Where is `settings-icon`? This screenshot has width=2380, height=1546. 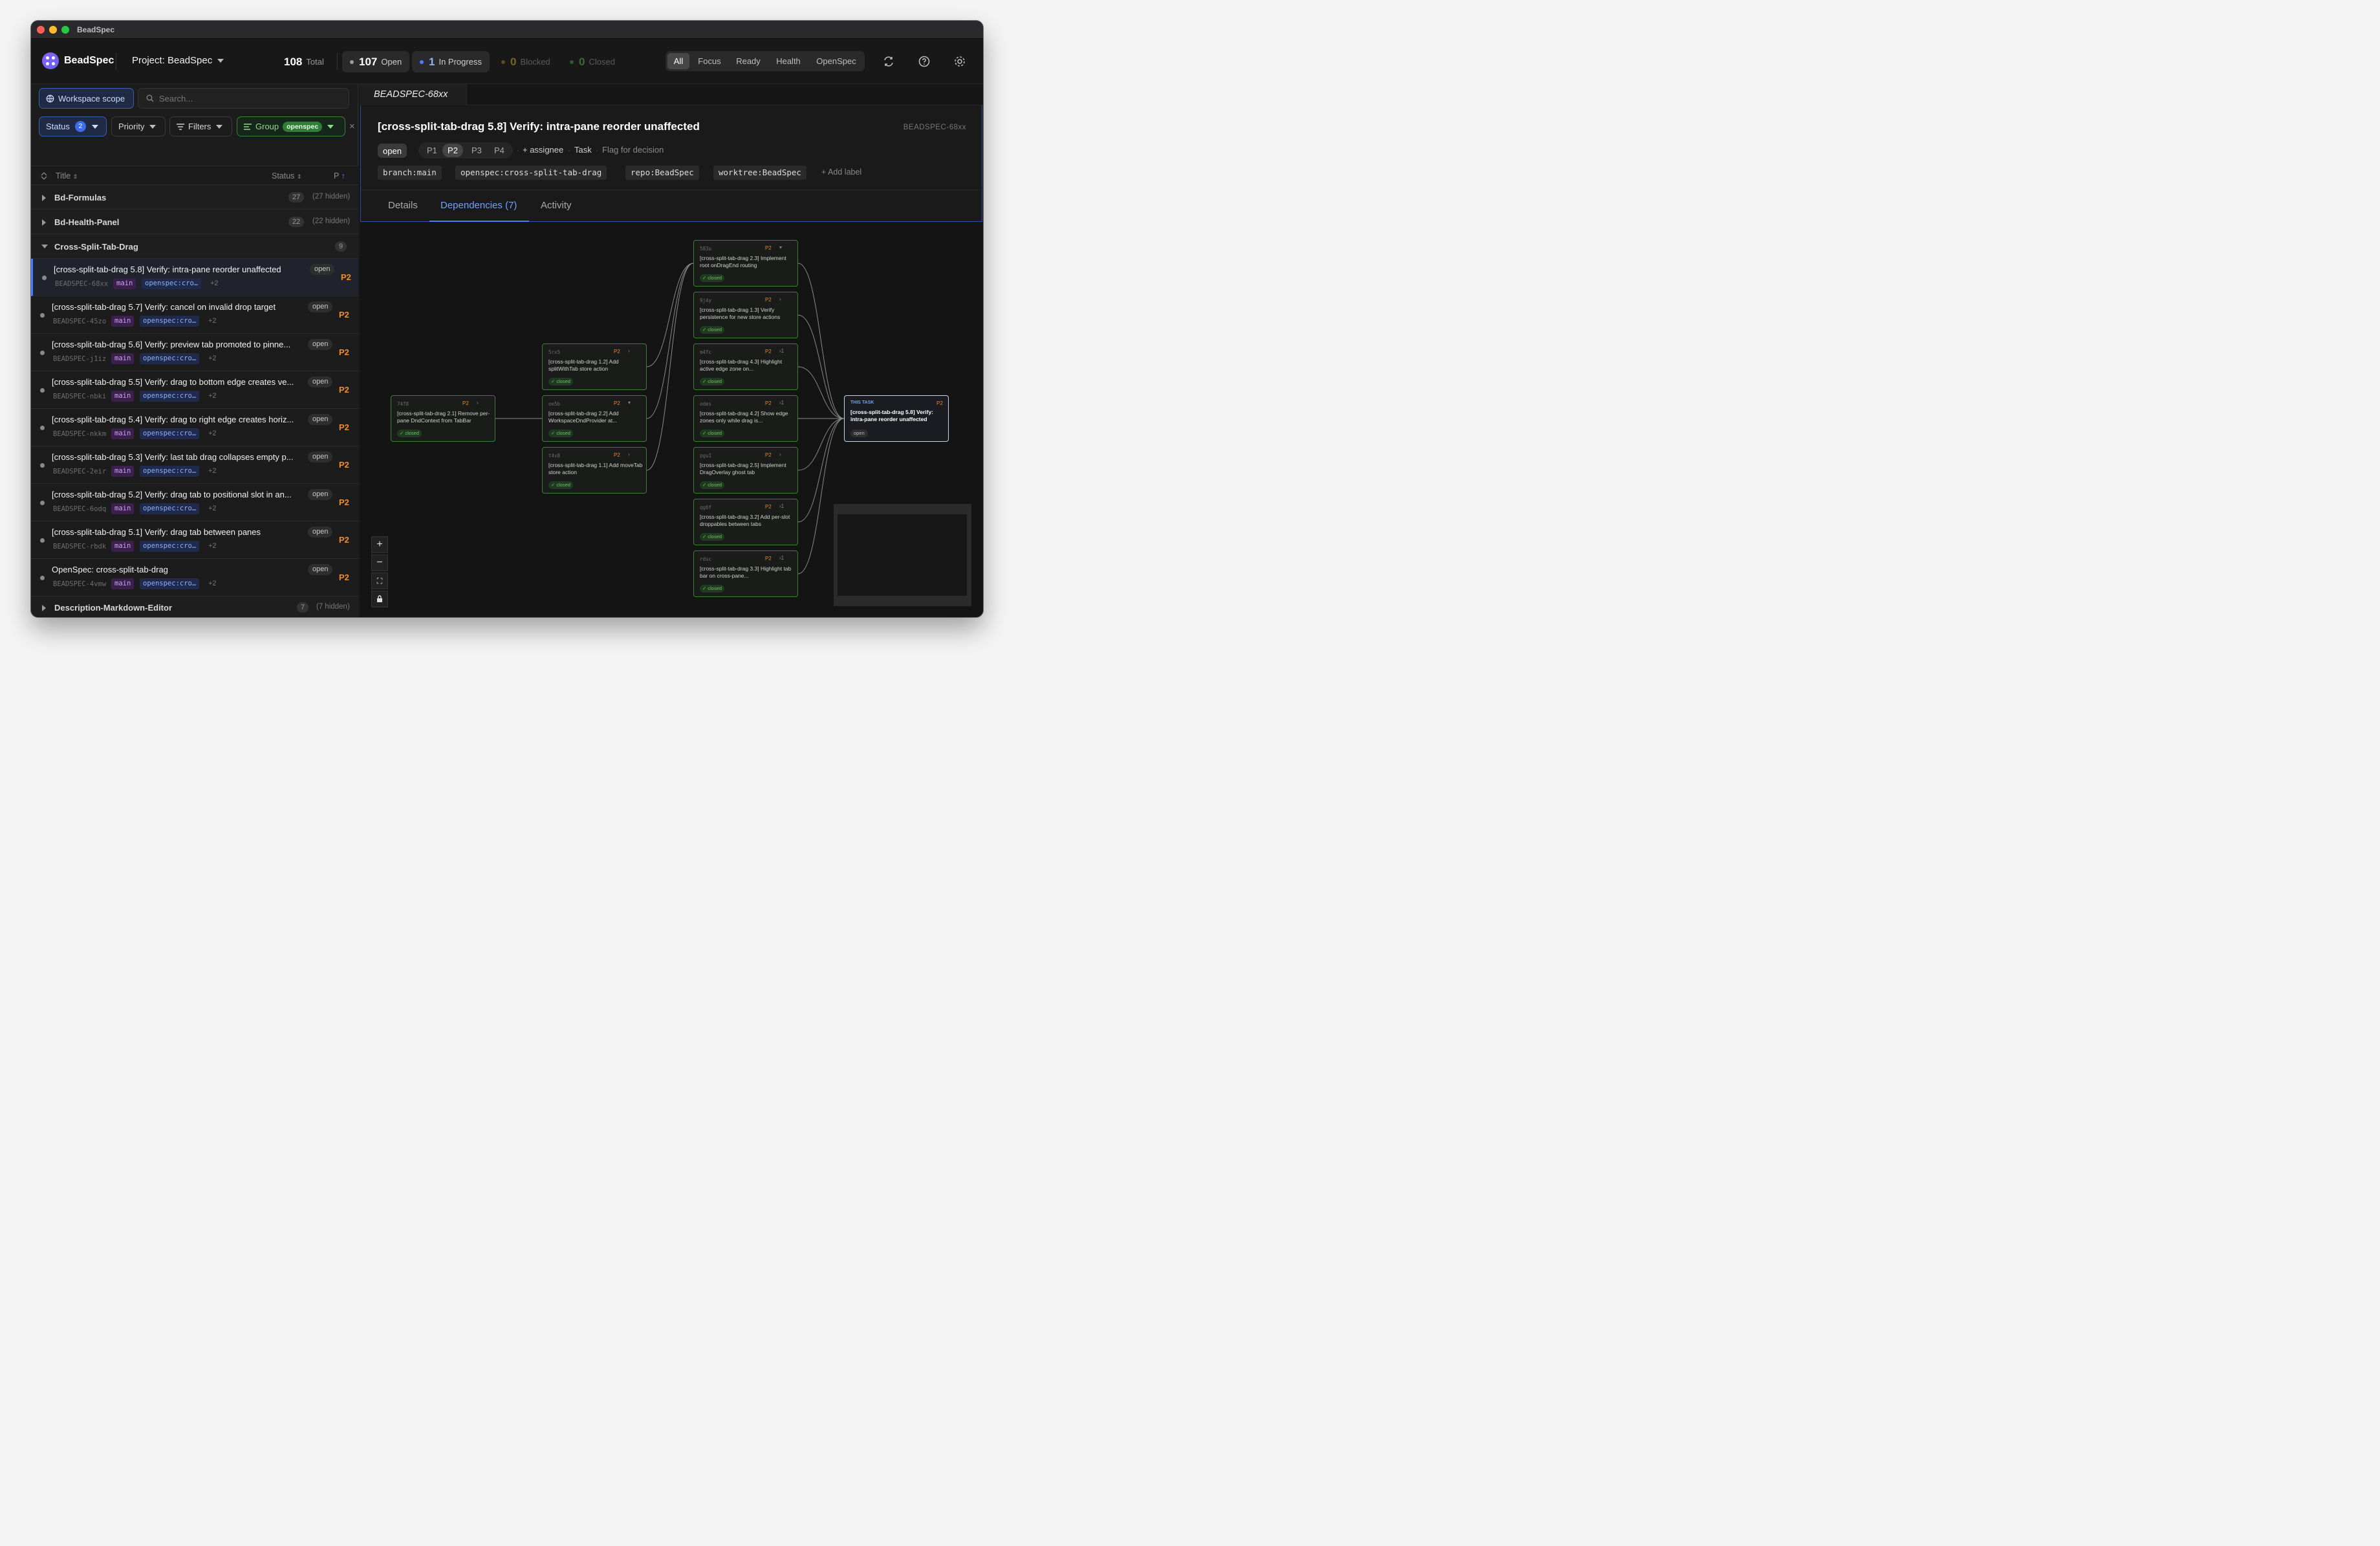 settings-icon is located at coordinates (960, 61).